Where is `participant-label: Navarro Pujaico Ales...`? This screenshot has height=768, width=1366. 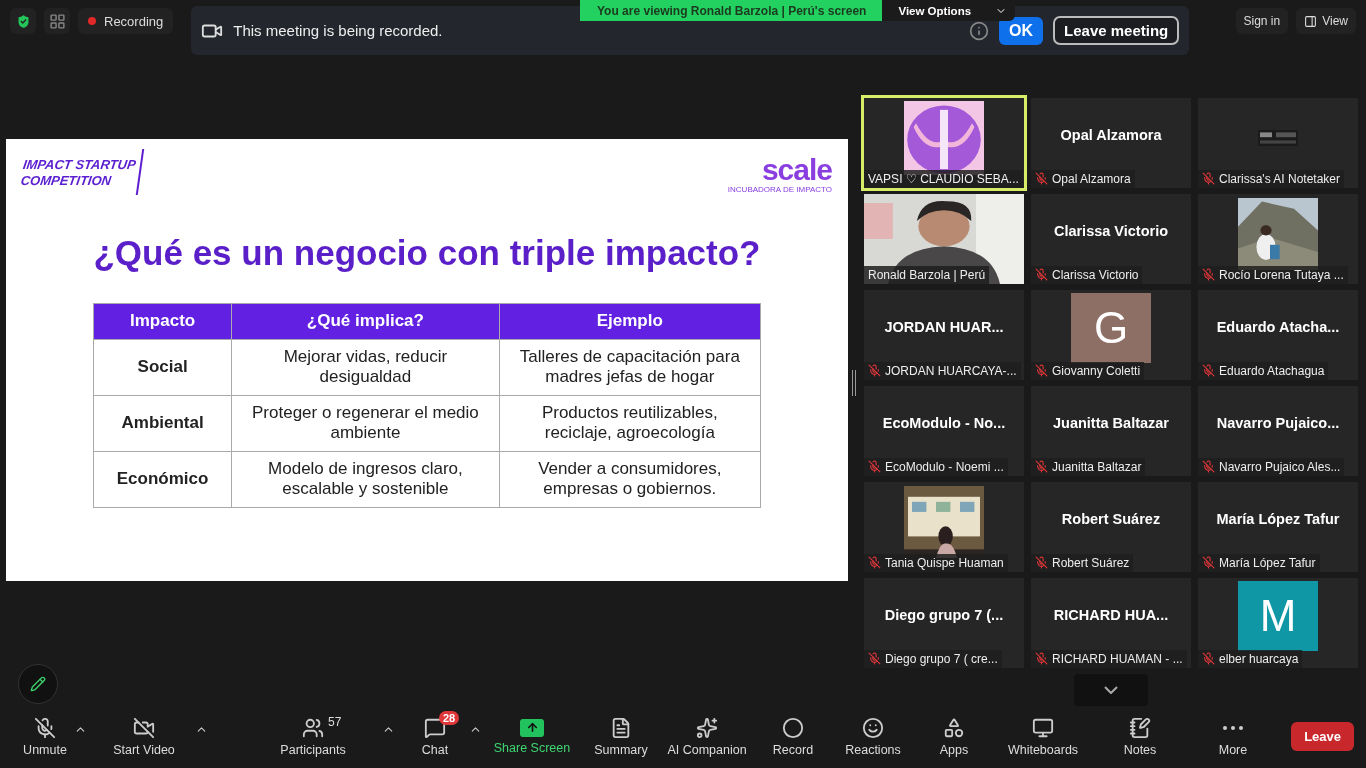
participant-label: Navarro Pujaico Ales... is located at coordinates (1271, 466).